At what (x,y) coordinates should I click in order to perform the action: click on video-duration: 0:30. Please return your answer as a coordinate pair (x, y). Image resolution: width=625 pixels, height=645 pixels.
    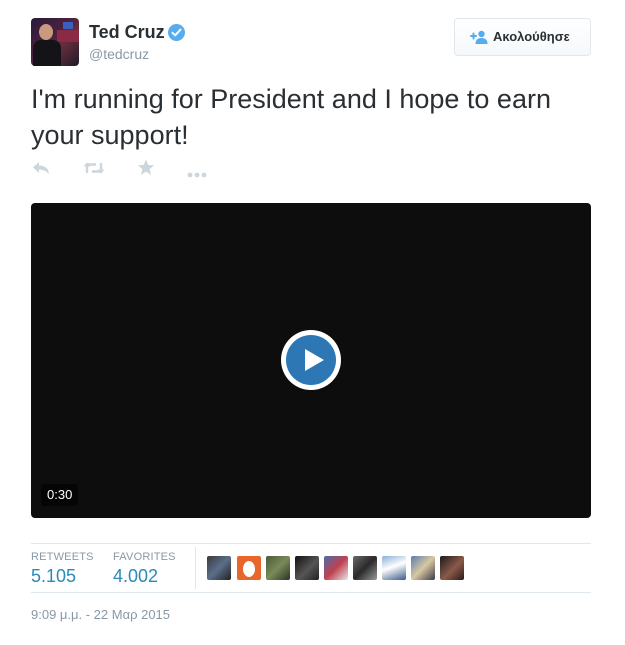
    Looking at the image, I should click on (60, 495).